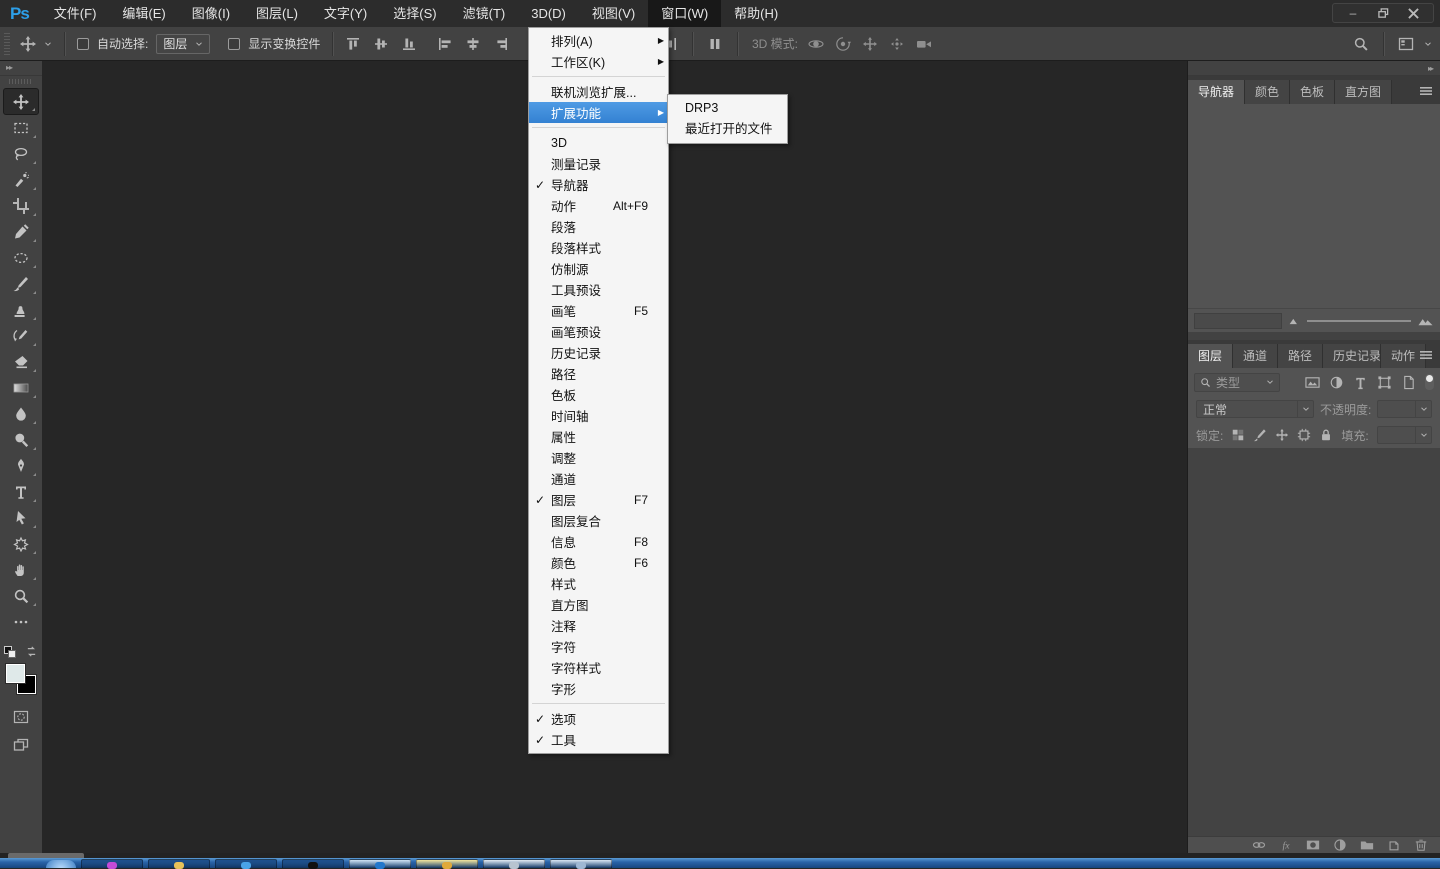 The width and height of the screenshot is (1440, 869). I want to click on window-menu-item: 历史记录, so click(598, 352).